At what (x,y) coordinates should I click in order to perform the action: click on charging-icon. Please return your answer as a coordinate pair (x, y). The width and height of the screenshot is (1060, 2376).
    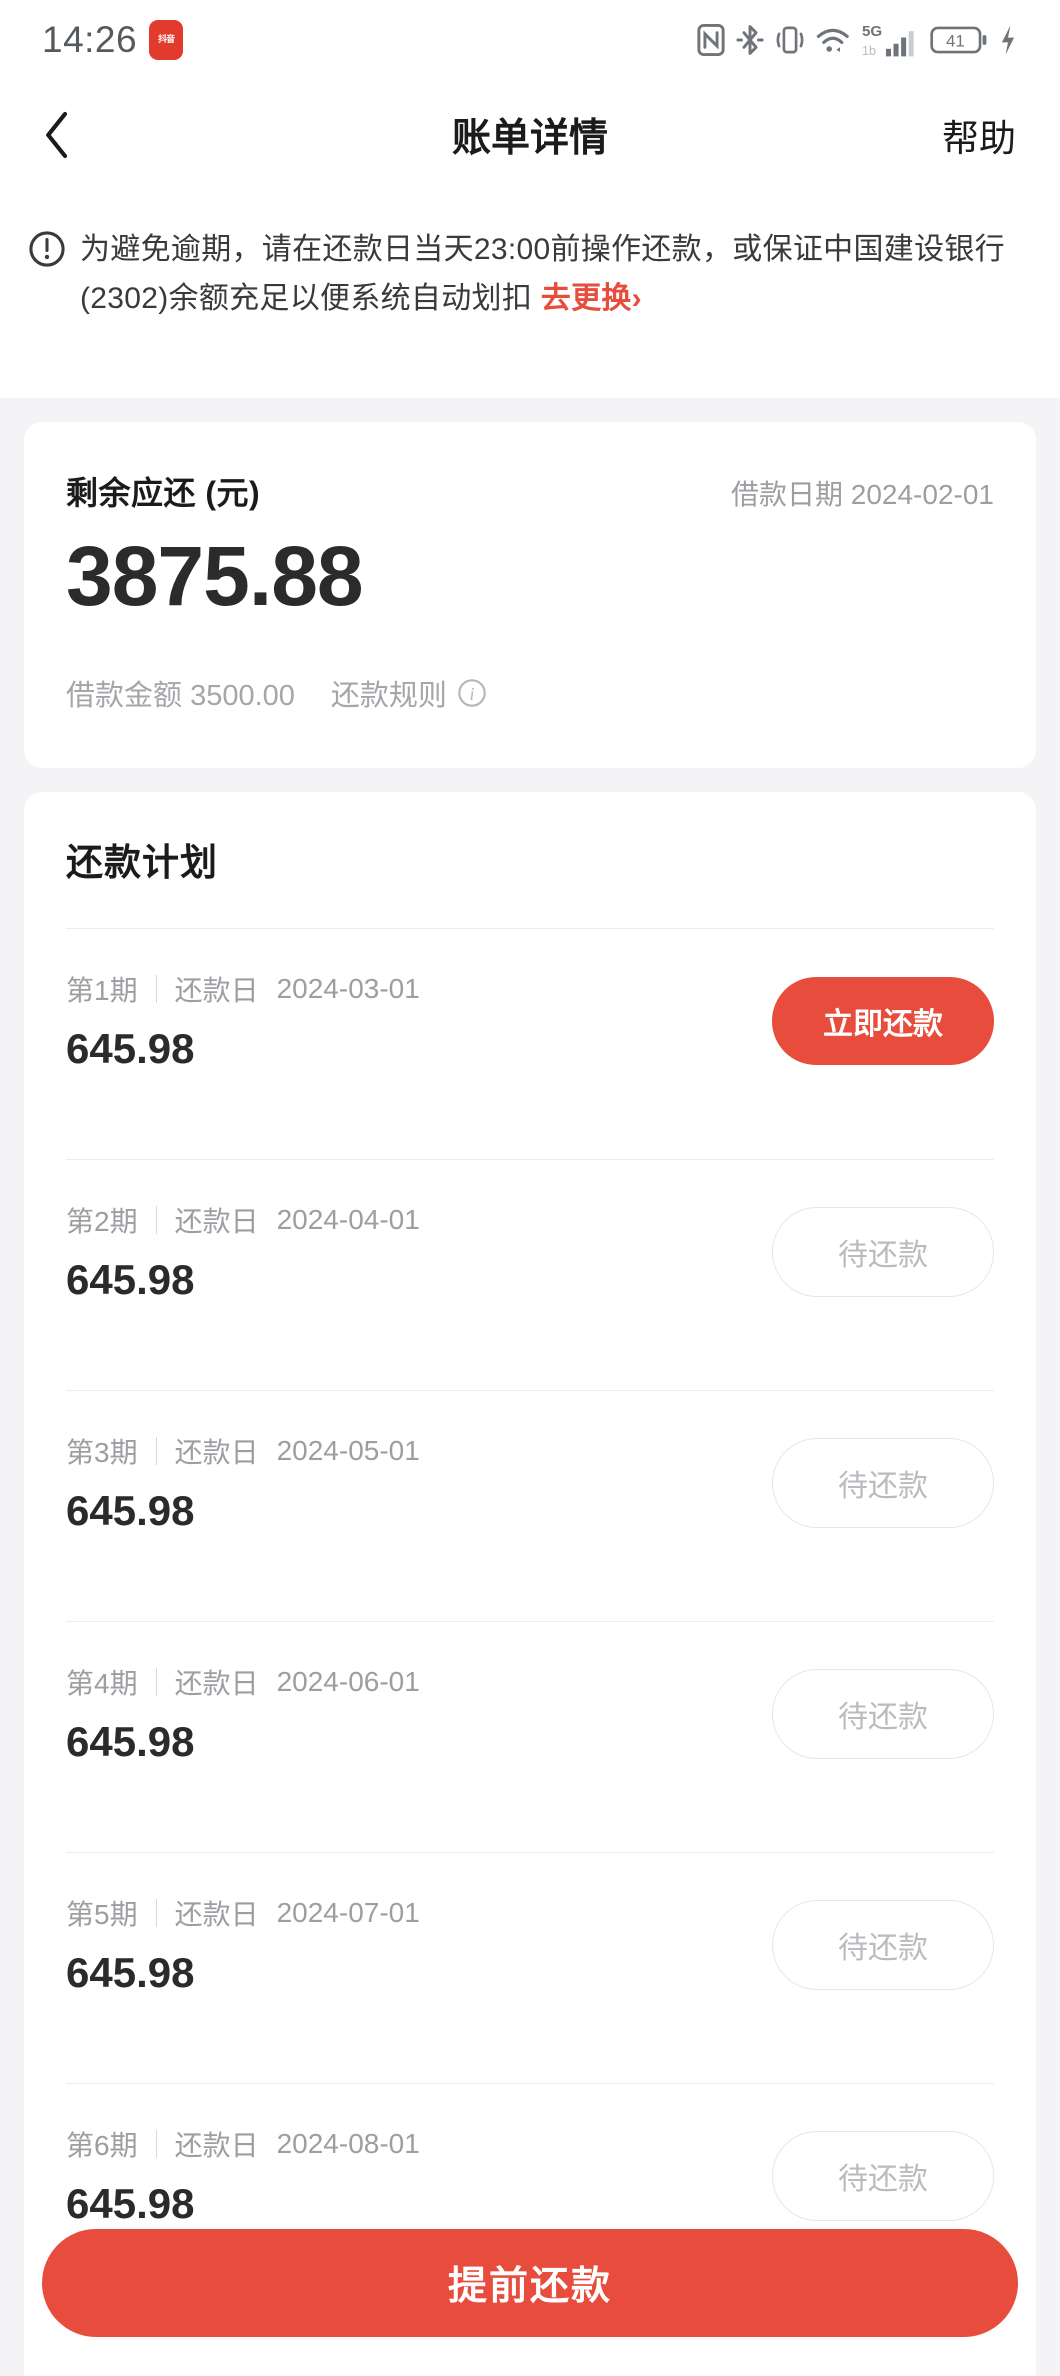
    Looking at the image, I should click on (1008, 40).